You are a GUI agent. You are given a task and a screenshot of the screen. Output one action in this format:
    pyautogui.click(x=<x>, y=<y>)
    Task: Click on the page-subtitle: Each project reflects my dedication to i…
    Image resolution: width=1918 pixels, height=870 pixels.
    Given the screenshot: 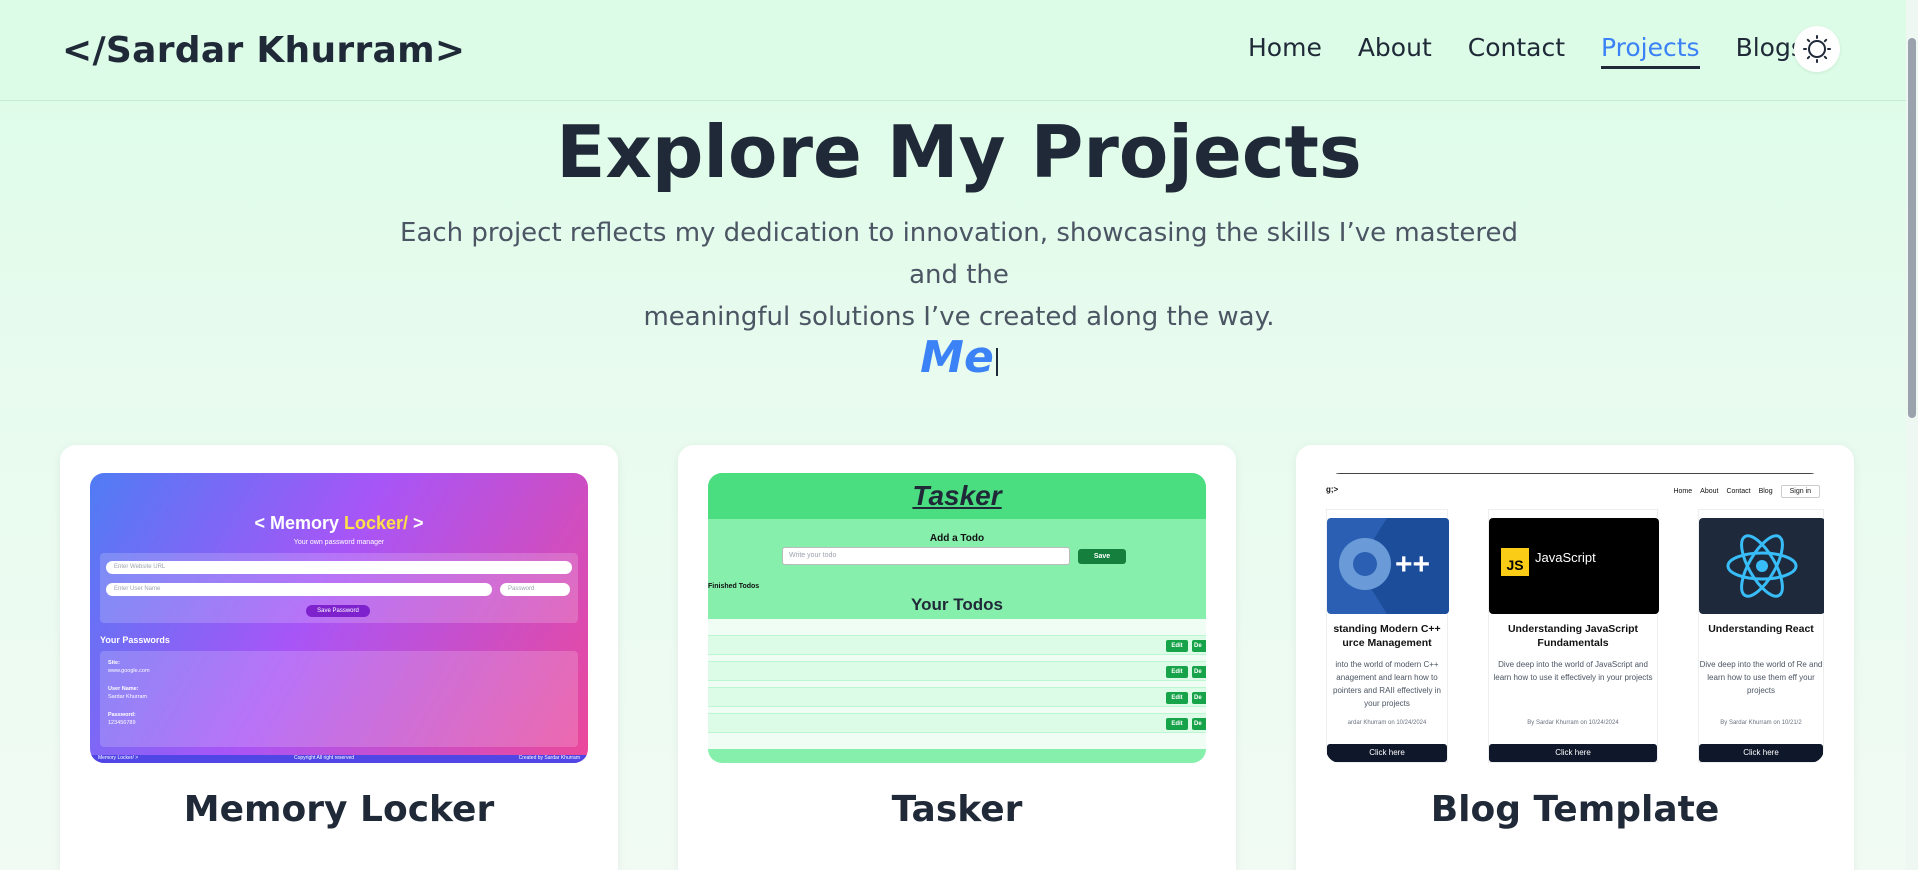 What is the action you would take?
    pyautogui.click(x=959, y=275)
    